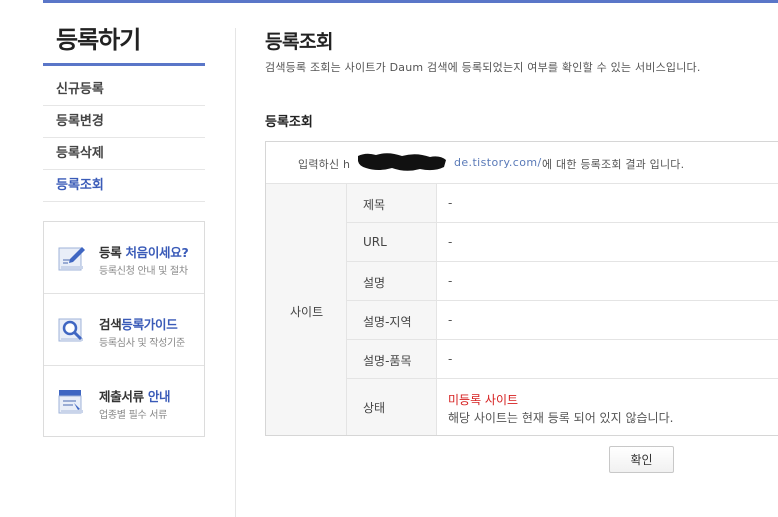 This screenshot has width=778, height=517. I want to click on status-text: 미등록 사이트, so click(483, 400).